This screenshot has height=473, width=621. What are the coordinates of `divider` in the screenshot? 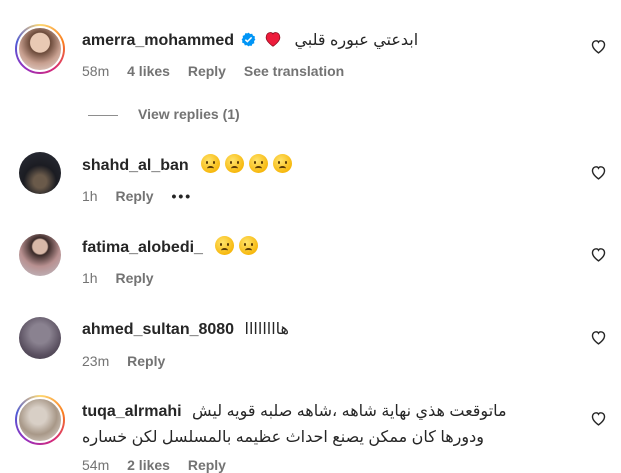 It's located at (103, 115).